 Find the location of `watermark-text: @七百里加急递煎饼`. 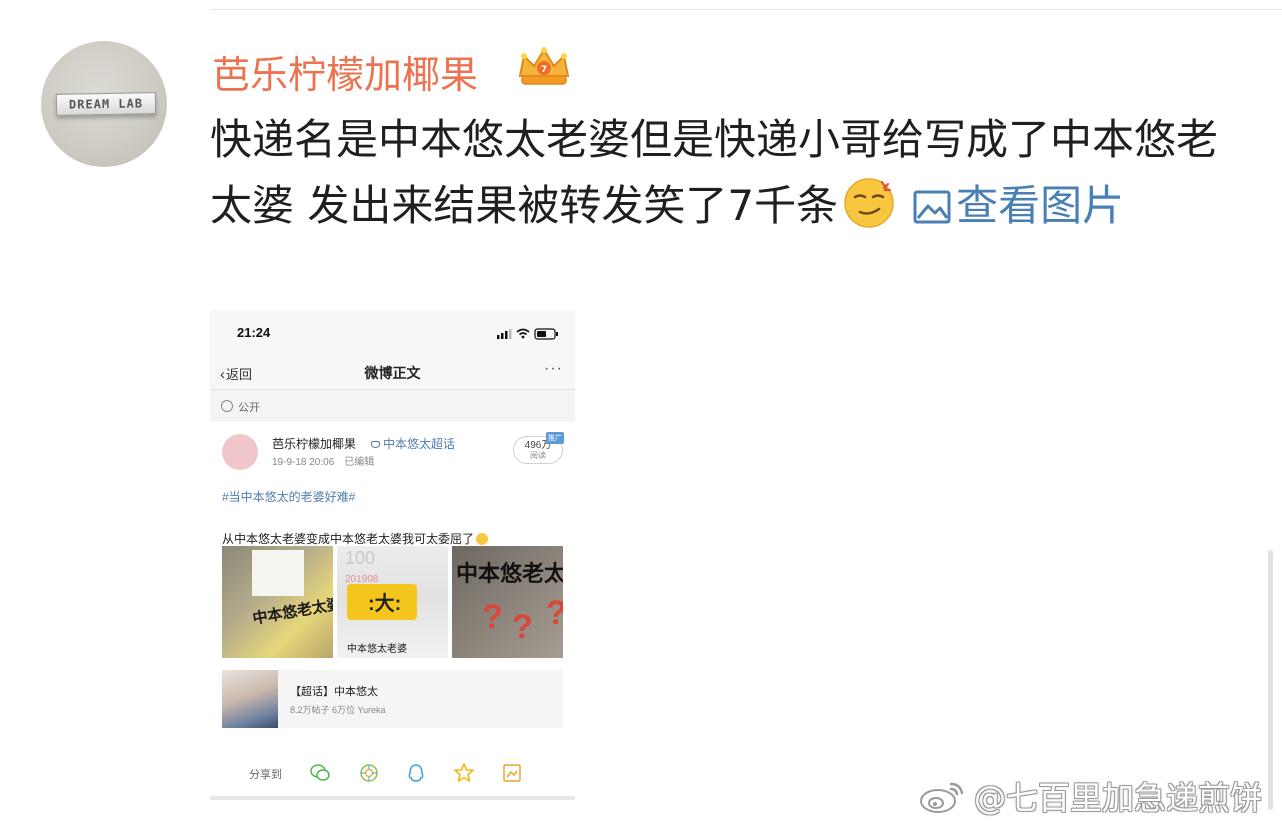

watermark-text: @七百里加急递煎饼 is located at coordinates (1118, 798).